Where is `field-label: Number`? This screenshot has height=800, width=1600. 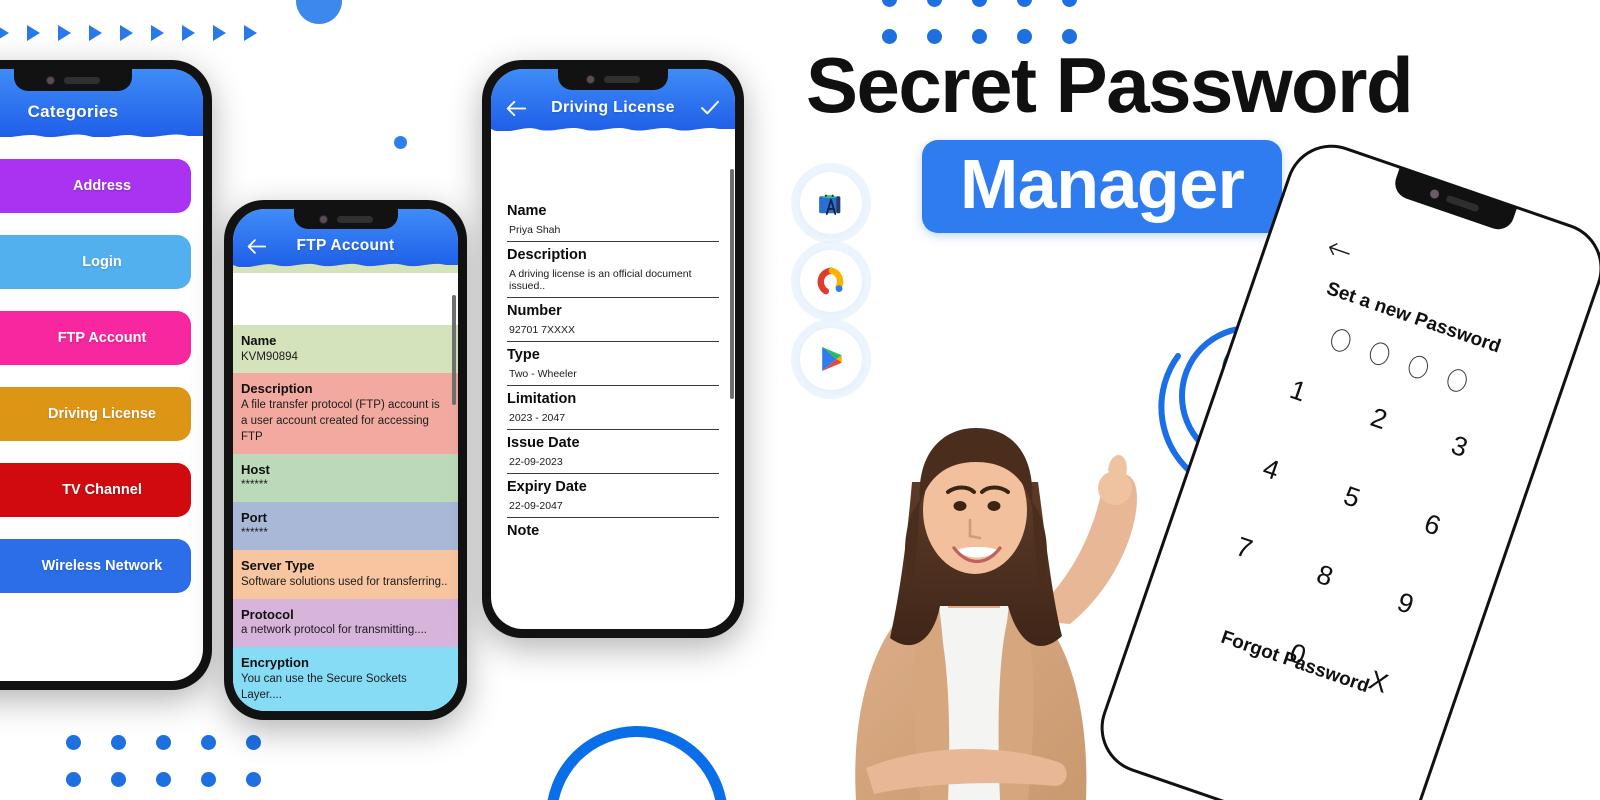
field-label: Number is located at coordinates (534, 311).